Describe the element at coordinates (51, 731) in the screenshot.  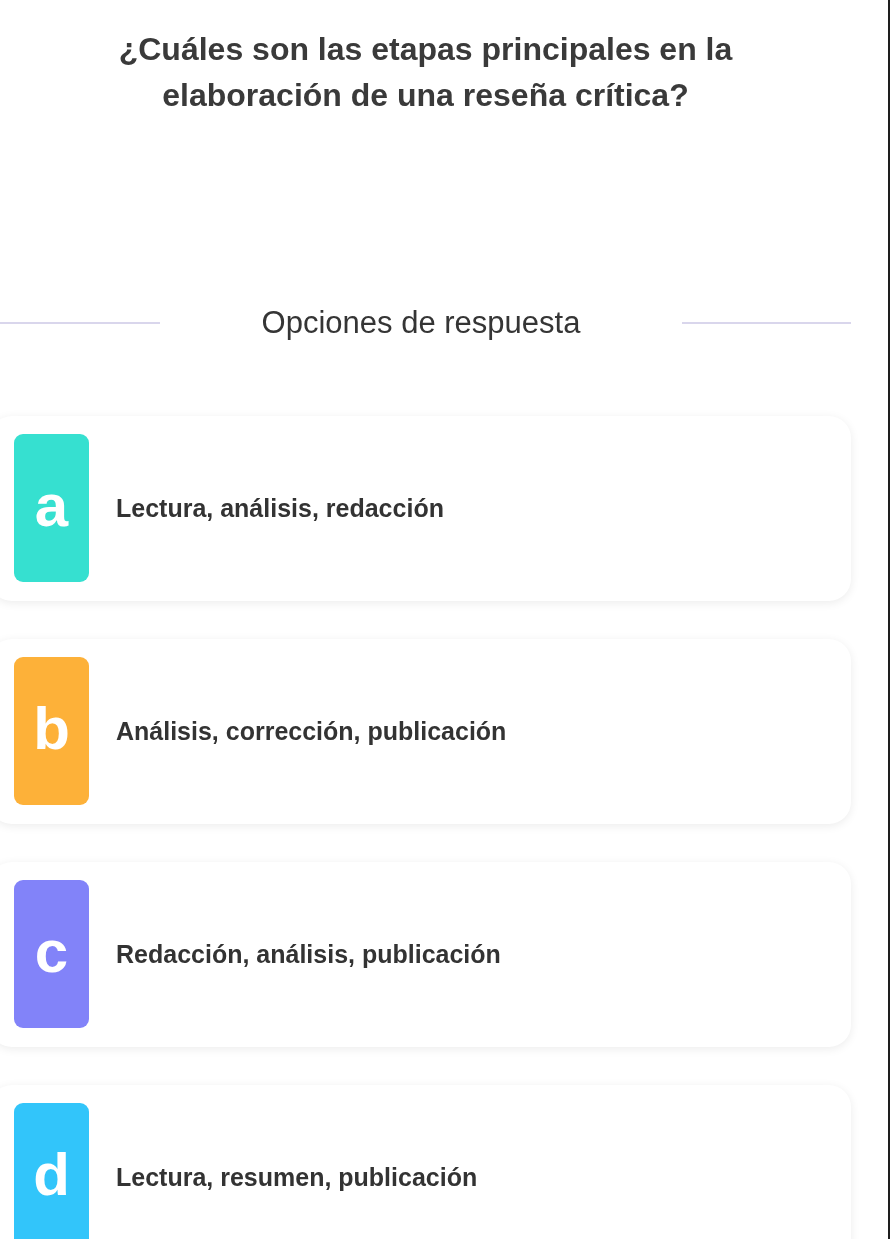
I see `option-letter: b` at that location.